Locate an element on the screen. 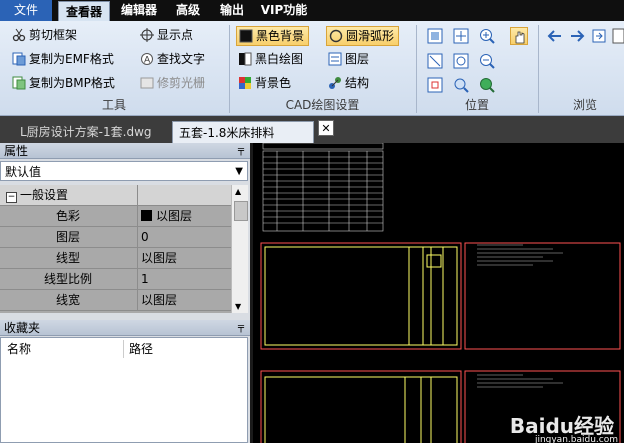 The image size is (624, 443). property-group-label: − 一般设置 is located at coordinates (68, 195).